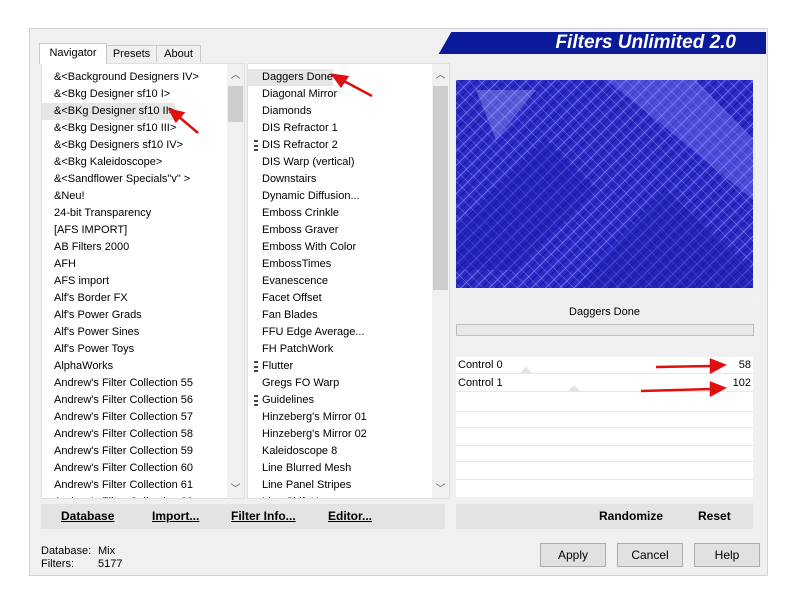  I want to click on item-label: Emboss Crinkle, so click(301, 213).